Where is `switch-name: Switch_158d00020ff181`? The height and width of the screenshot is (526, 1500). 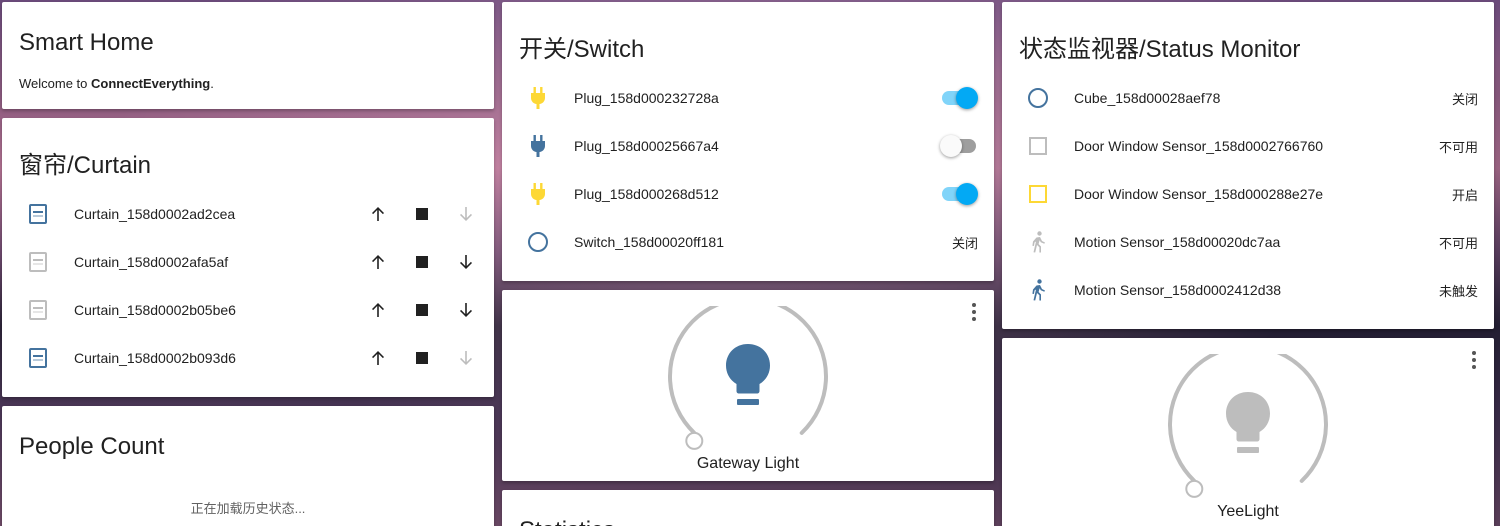 switch-name: Switch_158d00020ff181 is located at coordinates (649, 242).